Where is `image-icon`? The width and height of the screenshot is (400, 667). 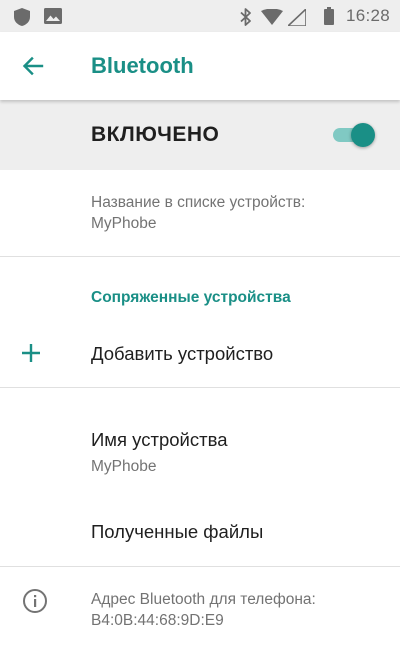 image-icon is located at coordinates (53, 18).